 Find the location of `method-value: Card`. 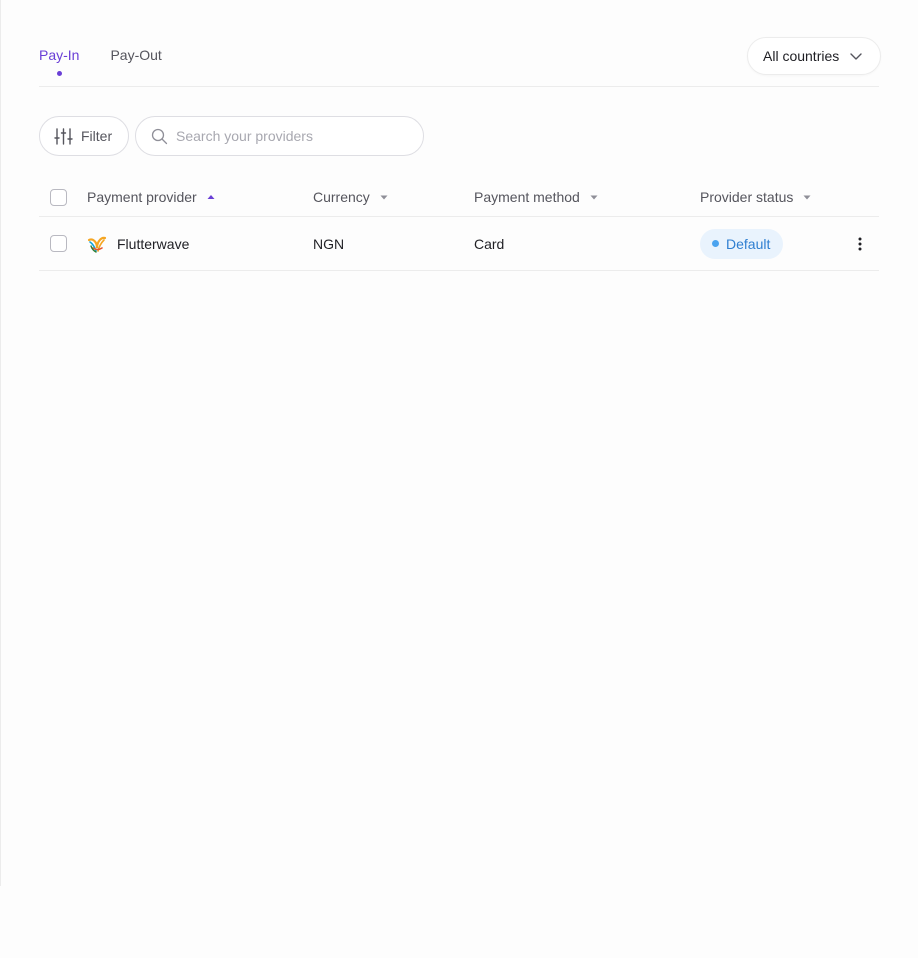

method-value: Card is located at coordinates (489, 243).